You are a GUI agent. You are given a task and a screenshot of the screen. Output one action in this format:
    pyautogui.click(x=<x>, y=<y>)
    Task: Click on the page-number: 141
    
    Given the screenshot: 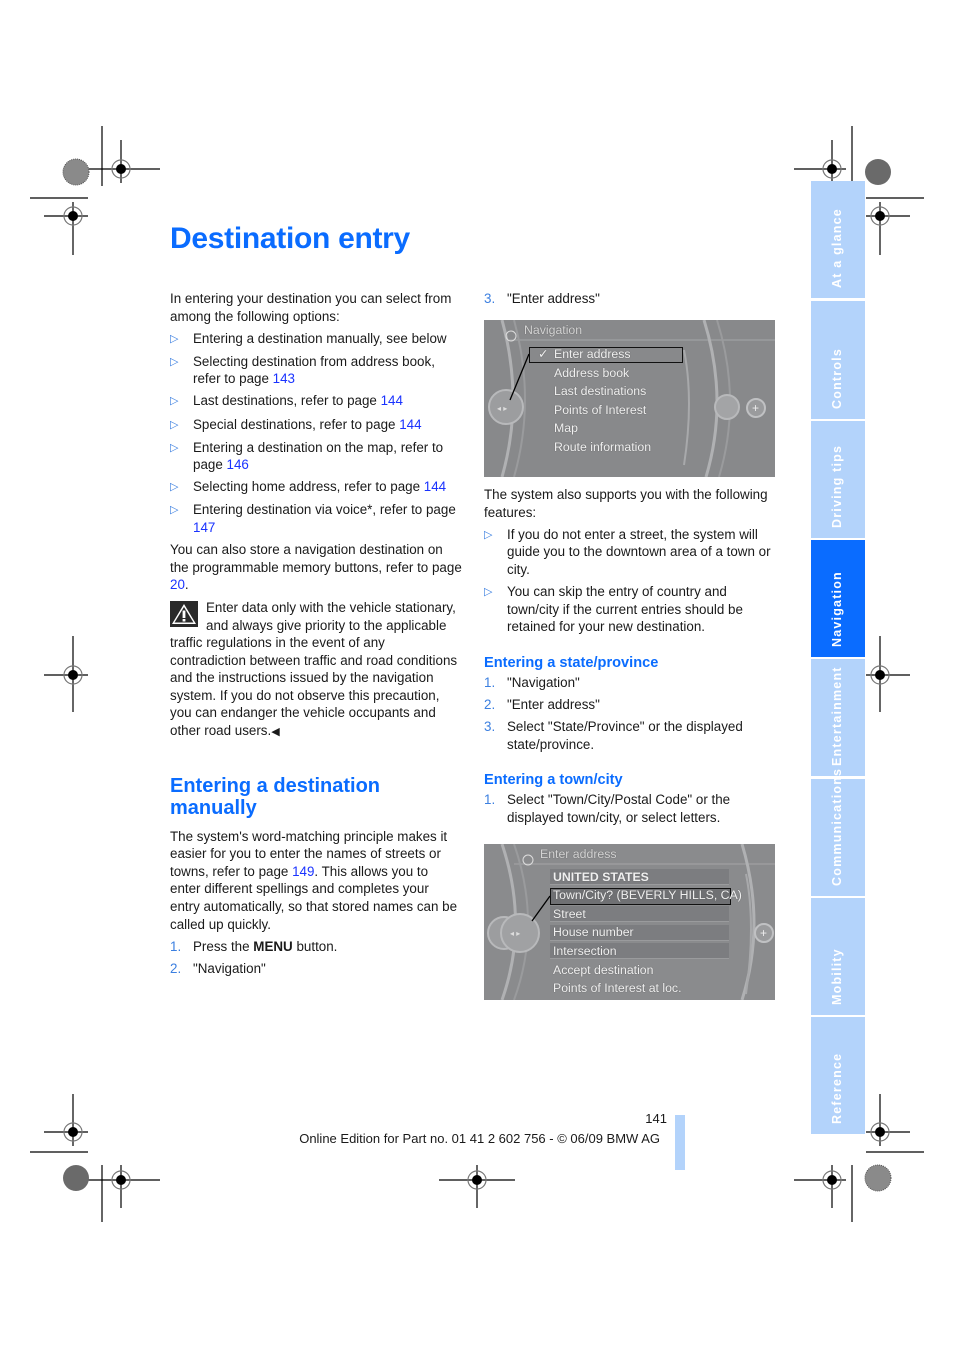 What is the action you would take?
    pyautogui.click(x=656, y=1118)
    